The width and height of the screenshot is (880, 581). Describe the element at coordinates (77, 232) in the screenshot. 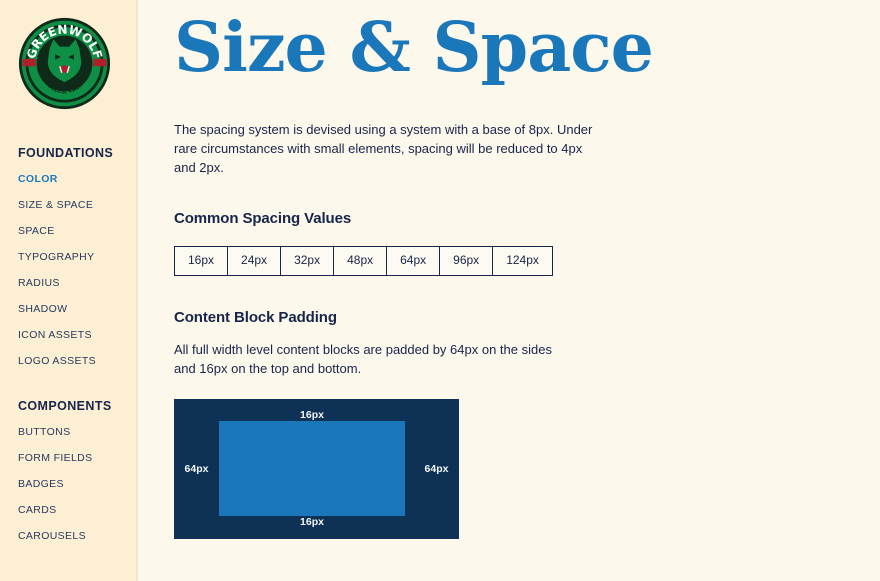

I see `sidebar-item-space: SPACE` at that location.